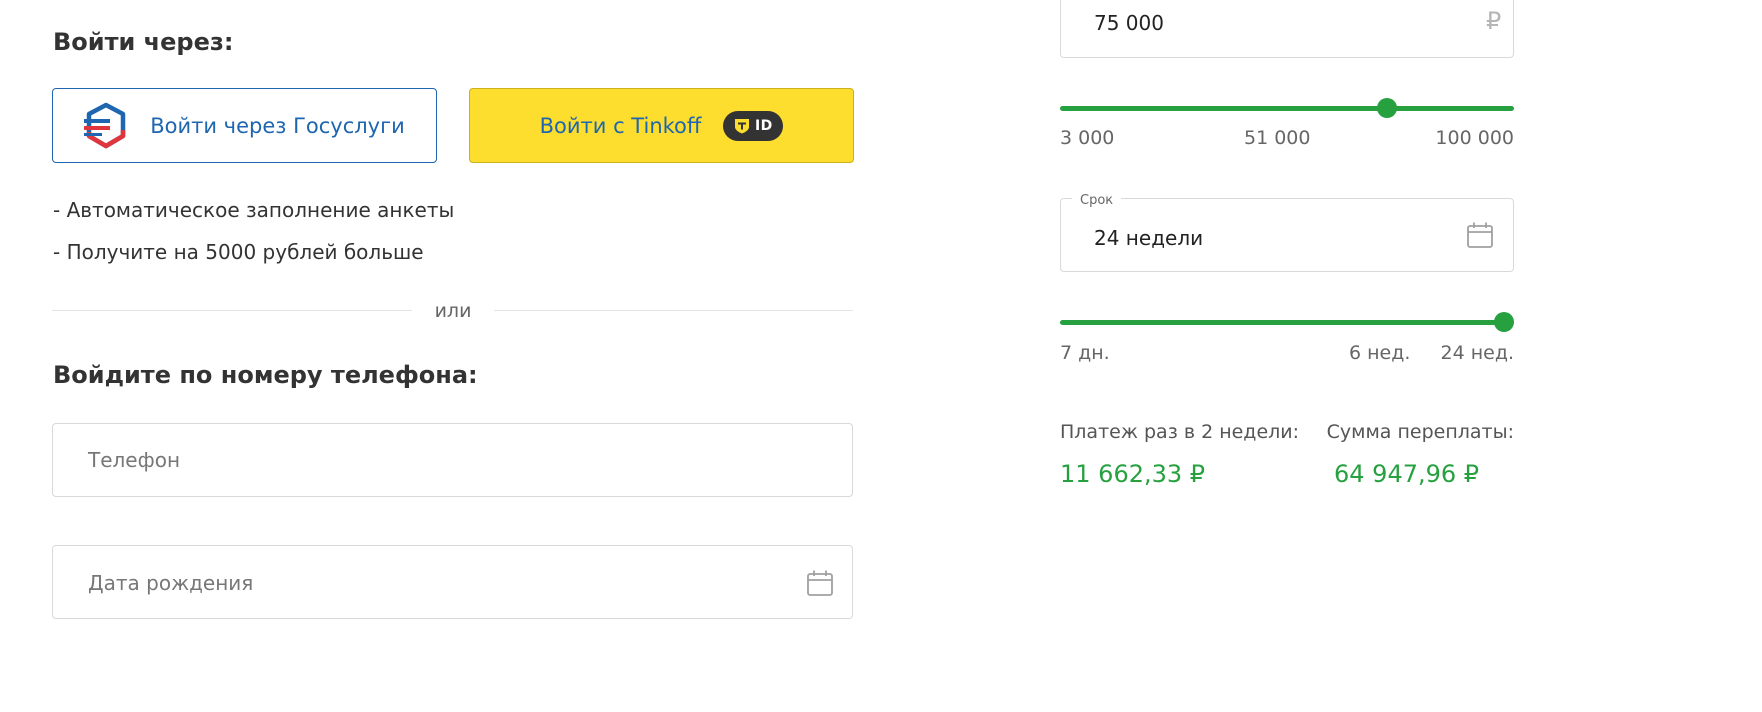 The width and height of the screenshot is (1762, 712). Describe the element at coordinates (1087, 138) in the screenshot. I see `amount-min-label: 3 000` at that location.